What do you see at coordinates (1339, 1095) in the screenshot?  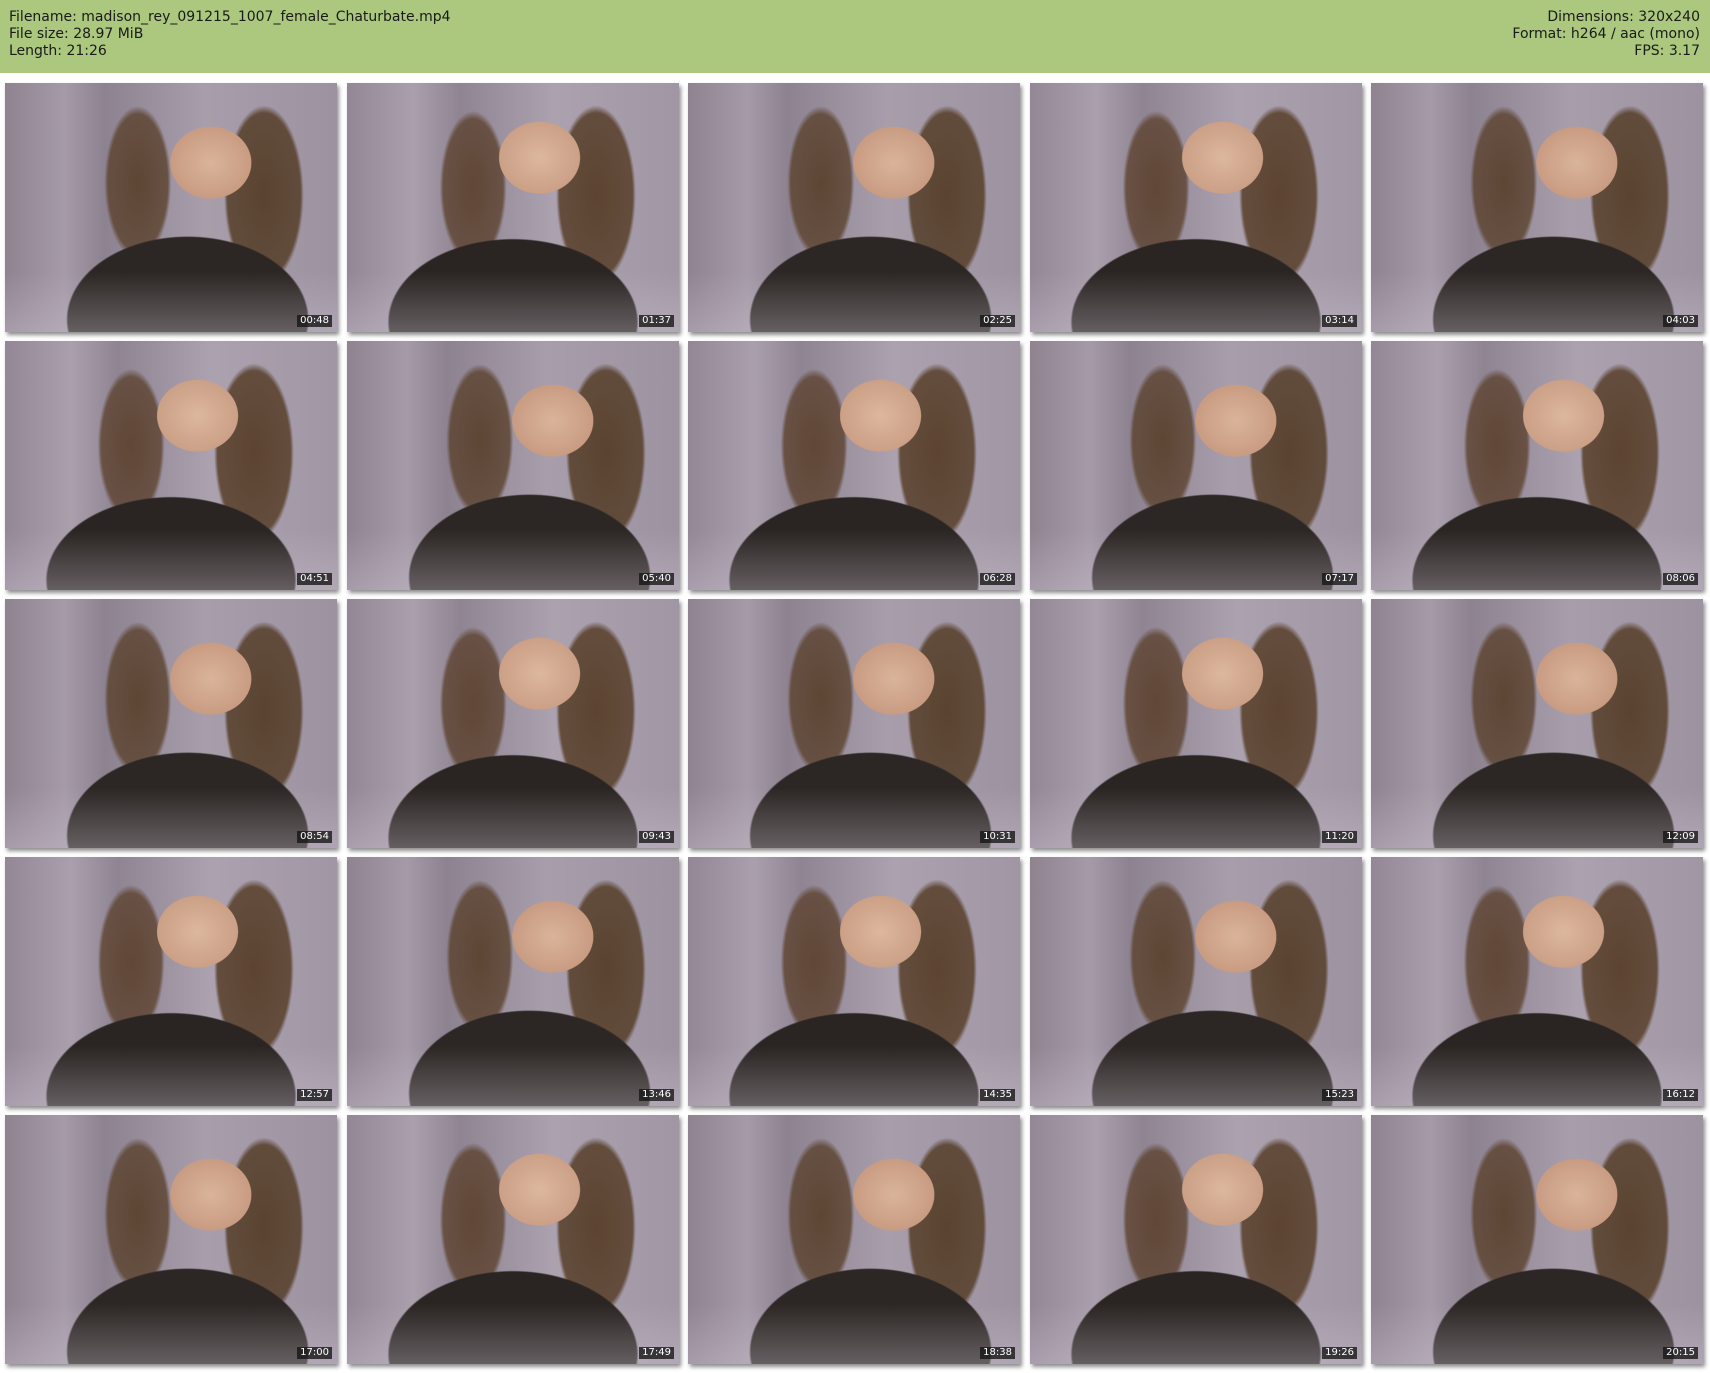 I see `timestamp-label: 15:23` at bounding box center [1339, 1095].